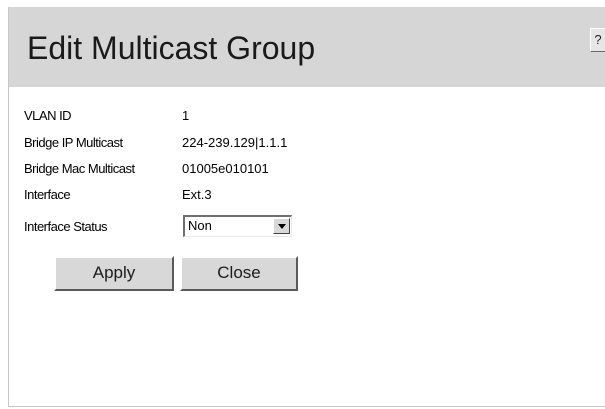  Describe the element at coordinates (235, 142) in the screenshot. I see `bridge-ip-multicast-value: 224-239.129|1.1.1` at that location.